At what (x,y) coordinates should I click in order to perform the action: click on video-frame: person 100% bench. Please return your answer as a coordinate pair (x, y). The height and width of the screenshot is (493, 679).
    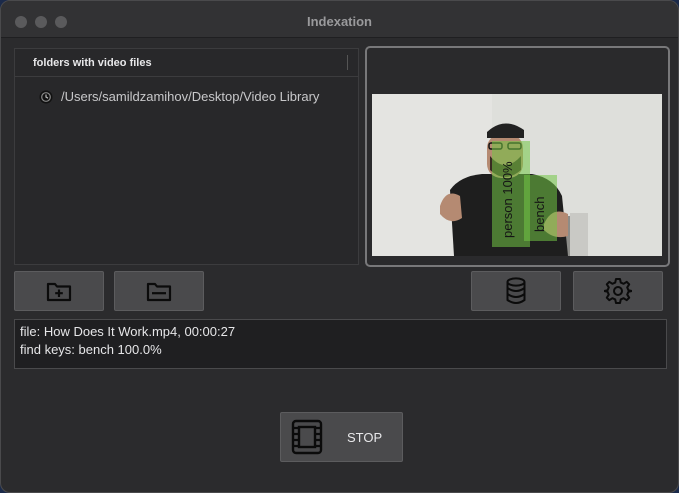
    Looking at the image, I should click on (517, 175).